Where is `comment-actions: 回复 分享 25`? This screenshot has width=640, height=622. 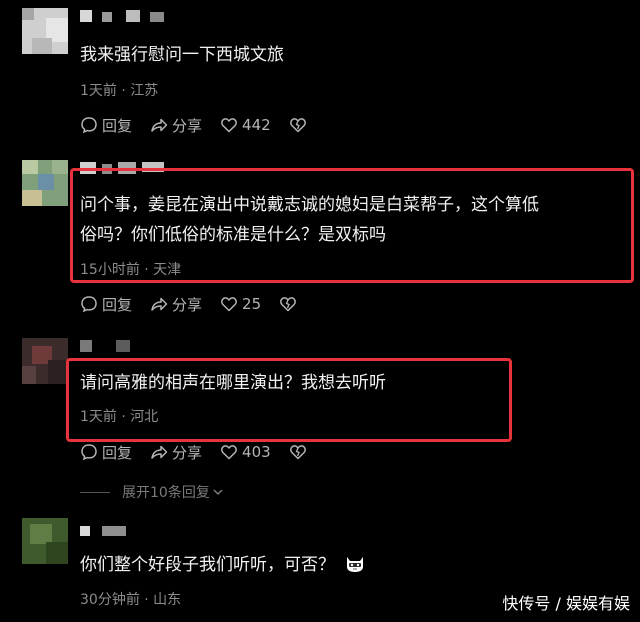 comment-actions: 回复 分享 25 is located at coordinates (199, 304).